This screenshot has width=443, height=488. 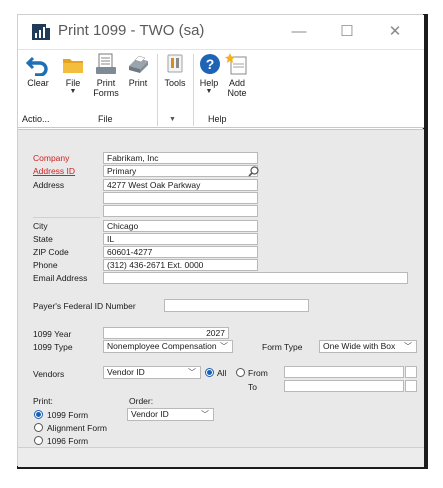 I want to click on print-section-label: Print:, so click(x=43, y=401).